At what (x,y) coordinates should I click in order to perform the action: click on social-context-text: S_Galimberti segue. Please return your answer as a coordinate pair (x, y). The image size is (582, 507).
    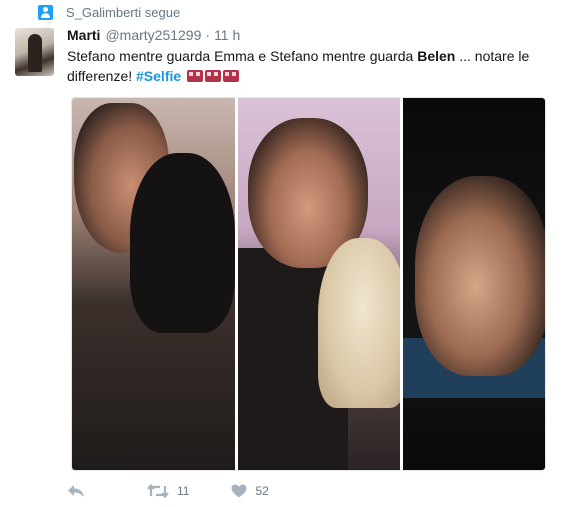
    Looking at the image, I should click on (123, 12).